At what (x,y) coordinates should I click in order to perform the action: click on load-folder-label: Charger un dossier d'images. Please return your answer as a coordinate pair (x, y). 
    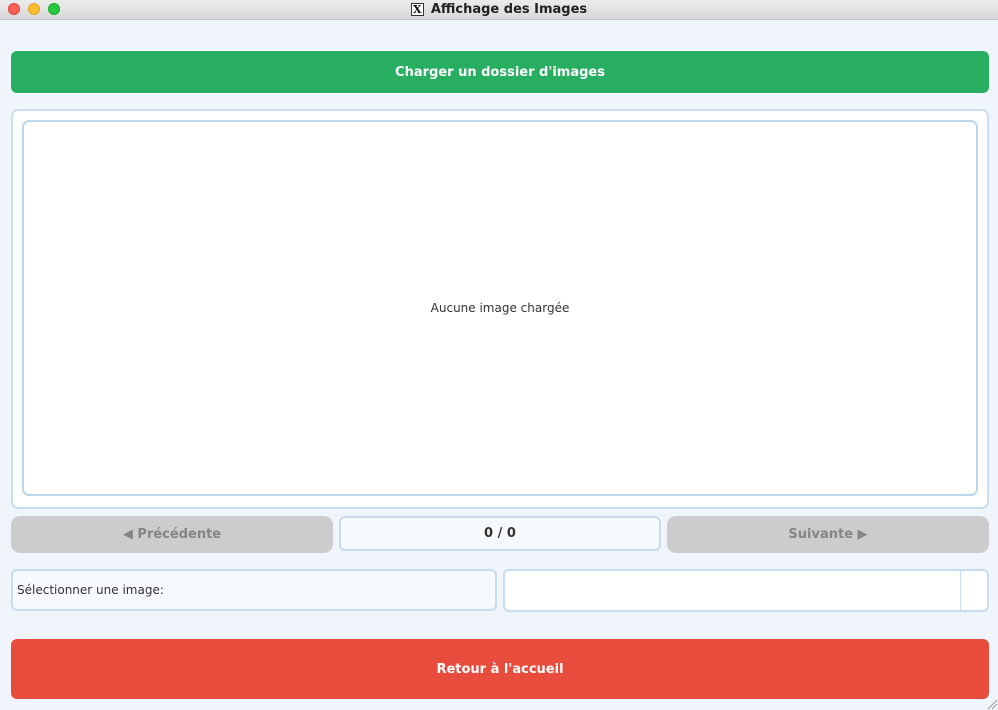
    Looking at the image, I should click on (500, 72).